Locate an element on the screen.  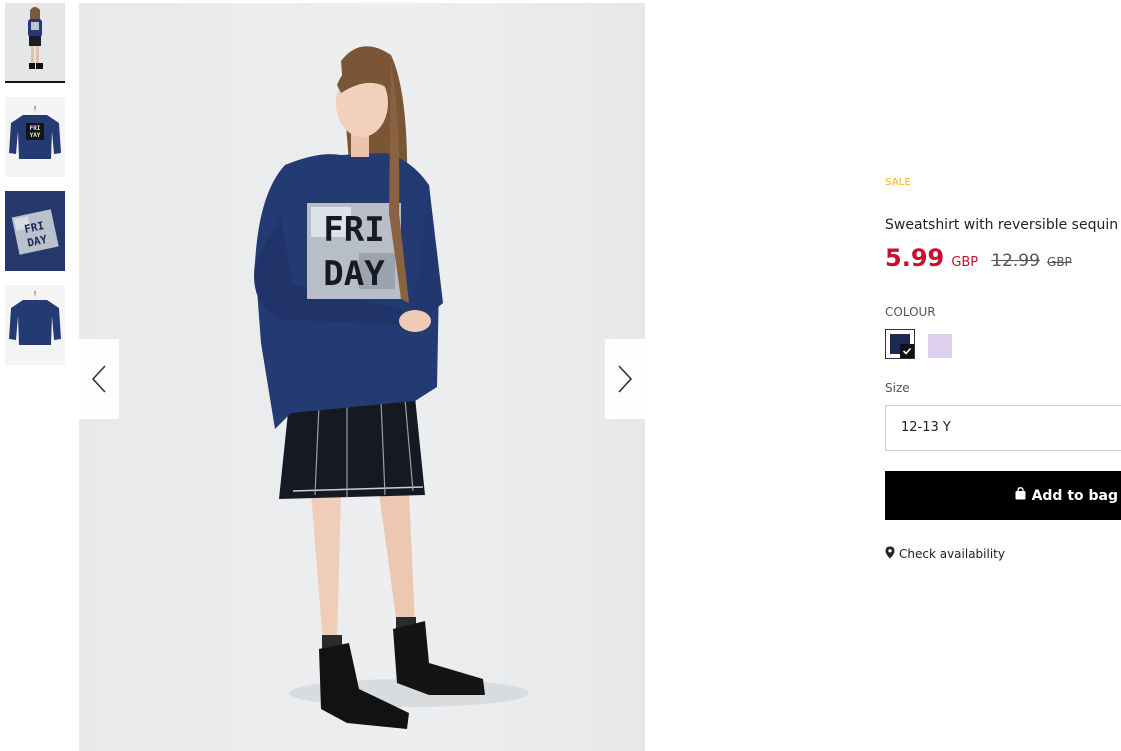
add-to-bag-button: Add to bag is located at coordinates (1003, 495).